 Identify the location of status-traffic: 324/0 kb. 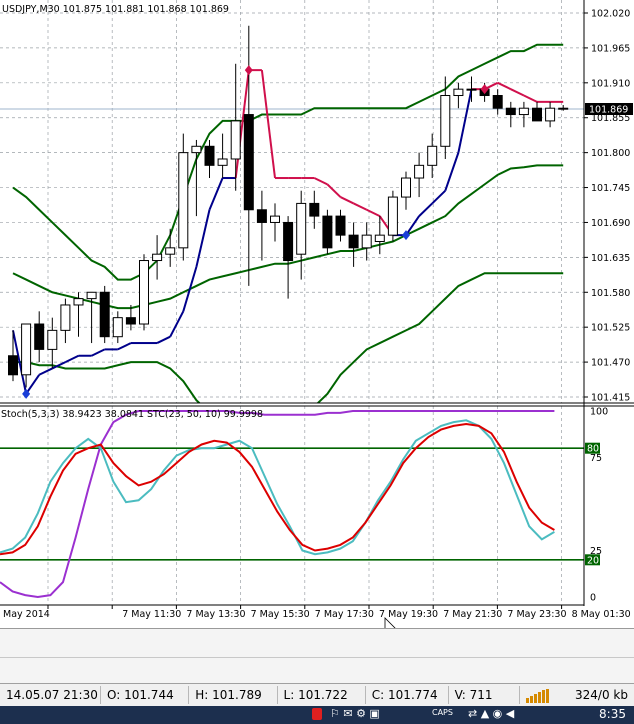
(601, 695).